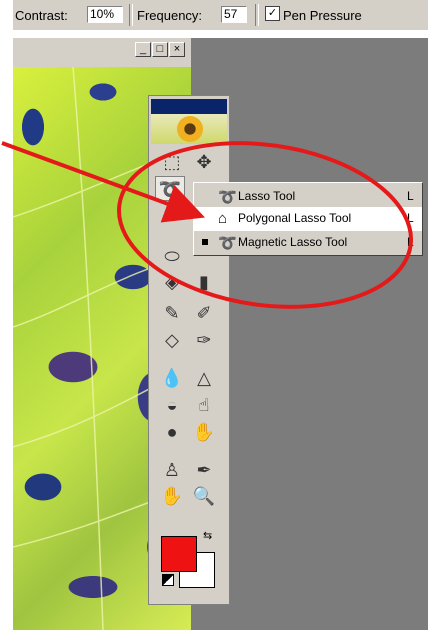 The width and height of the screenshot is (428, 630). What do you see at coordinates (172, 470) in the screenshot?
I see `clone-stamp-tool-icon: ♙` at bounding box center [172, 470].